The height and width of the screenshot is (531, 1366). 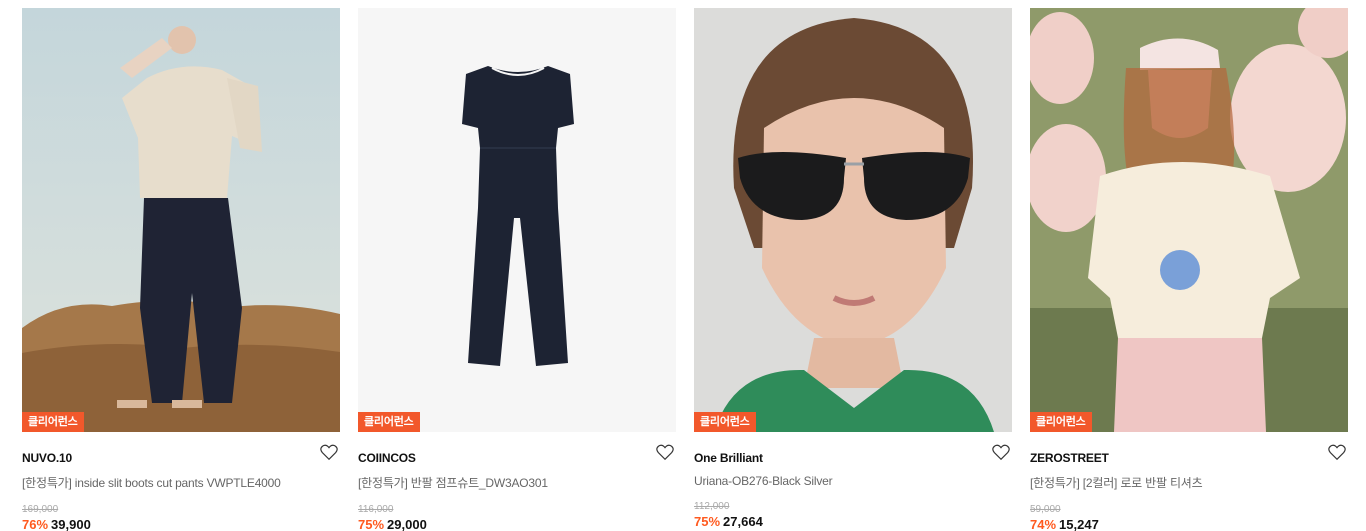 What do you see at coordinates (1069, 458) in the screenshot?
I see `brand-name: ZEROSTREET` at bounding box center [1069, 458].